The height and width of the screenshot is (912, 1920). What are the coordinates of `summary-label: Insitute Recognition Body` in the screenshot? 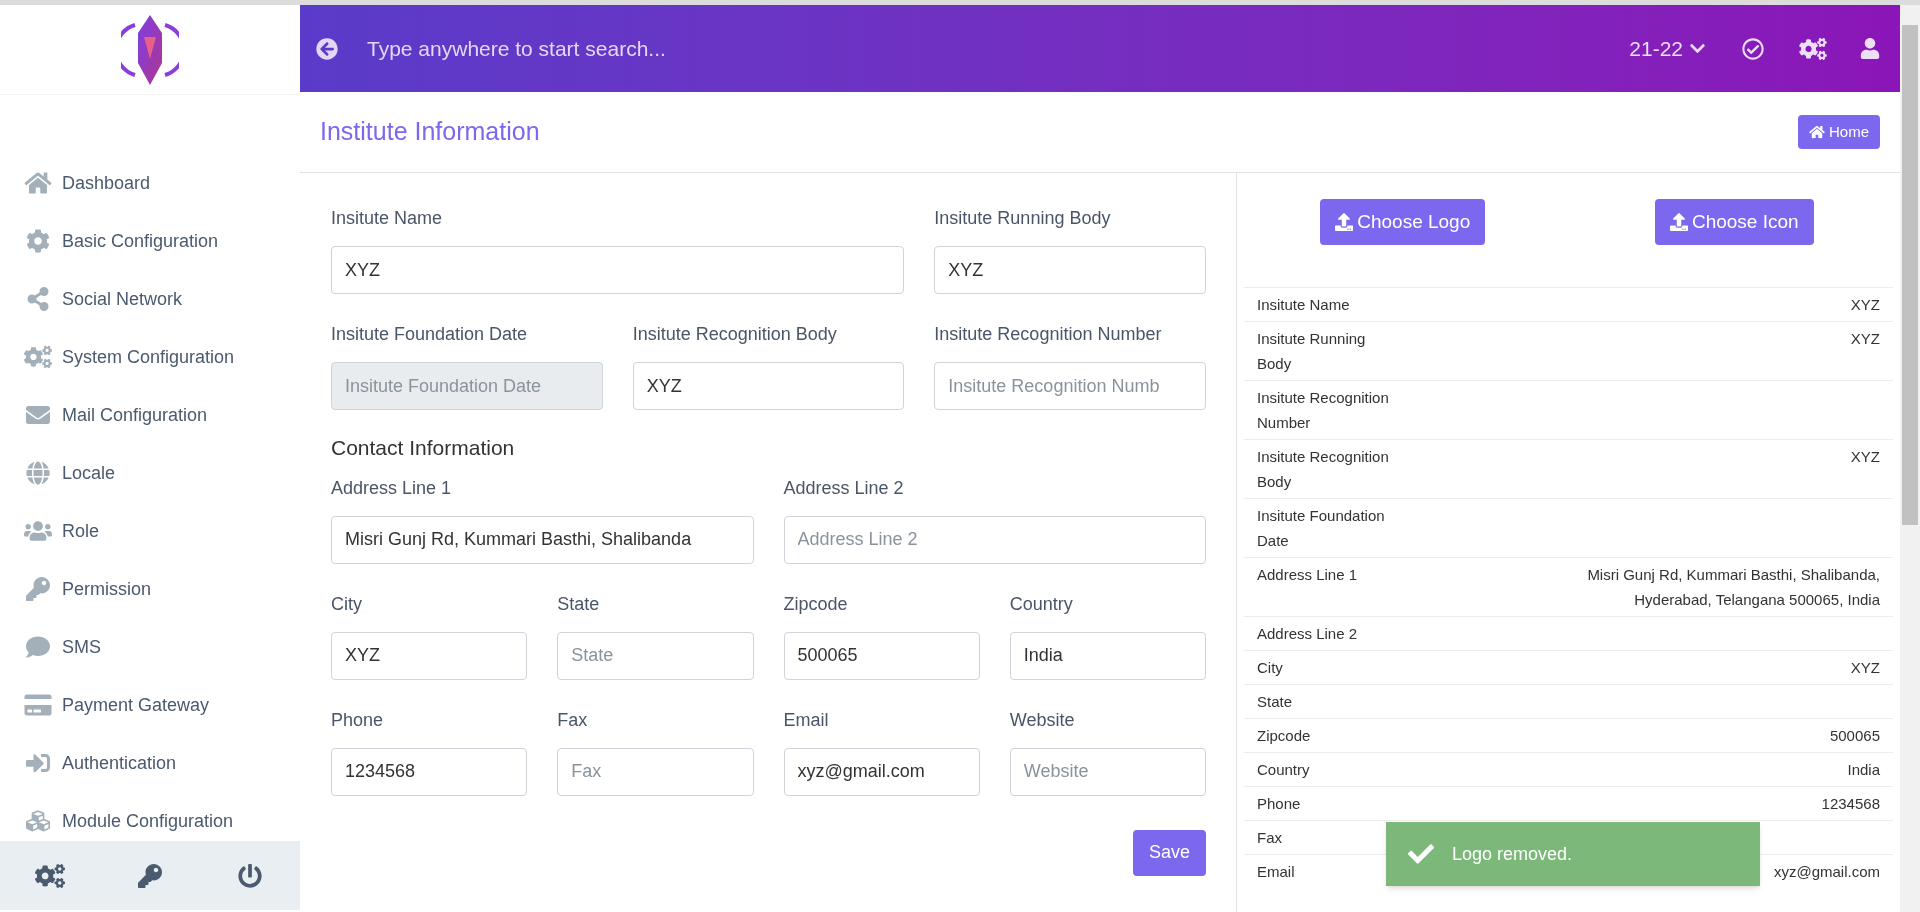 It's located at (1323, 469).